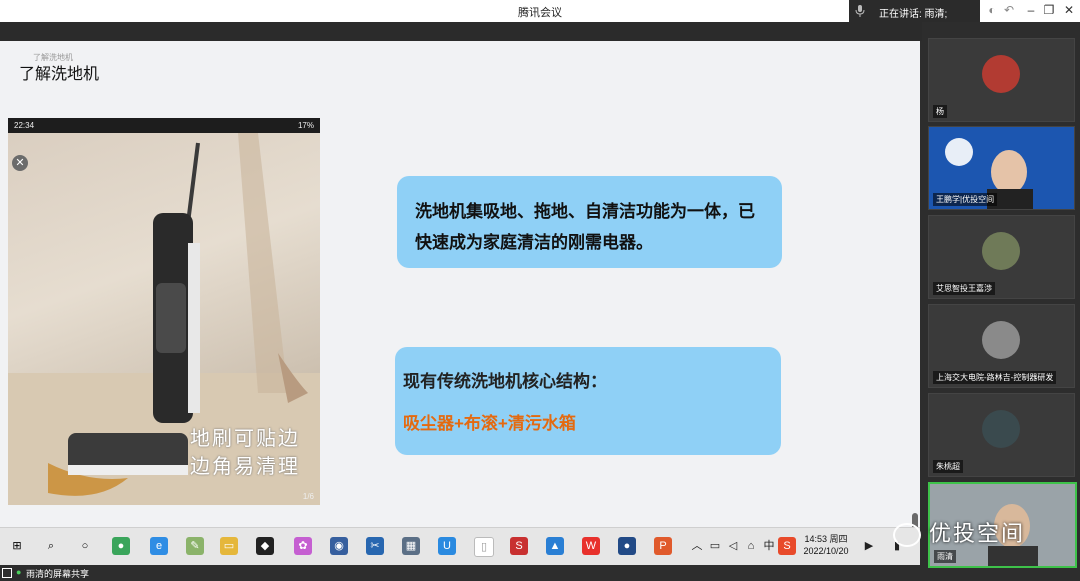  I want to click on wechat-watermark: 优投空间, so click(959, 532).